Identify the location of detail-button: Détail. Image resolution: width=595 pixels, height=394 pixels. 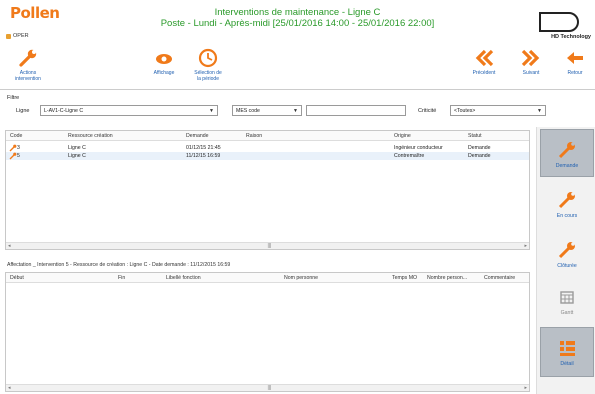
(567, 352).